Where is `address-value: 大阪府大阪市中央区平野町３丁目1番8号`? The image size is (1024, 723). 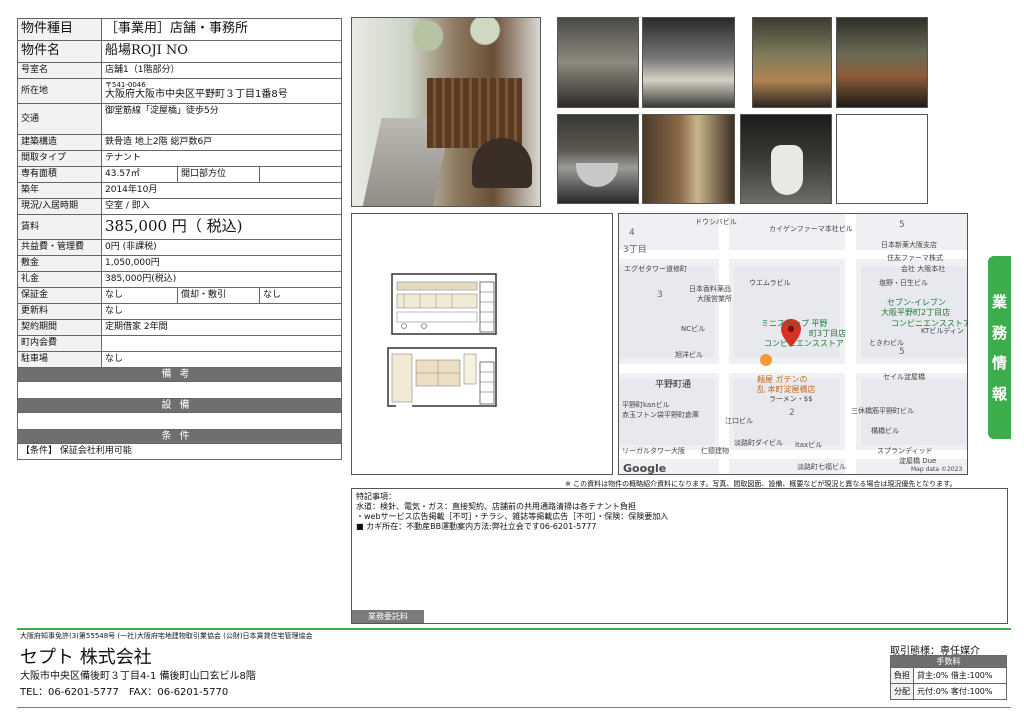
address-value: 大阪府大阪市中央区平野町３丁目1番8号 is located at coordinates (196, 95).